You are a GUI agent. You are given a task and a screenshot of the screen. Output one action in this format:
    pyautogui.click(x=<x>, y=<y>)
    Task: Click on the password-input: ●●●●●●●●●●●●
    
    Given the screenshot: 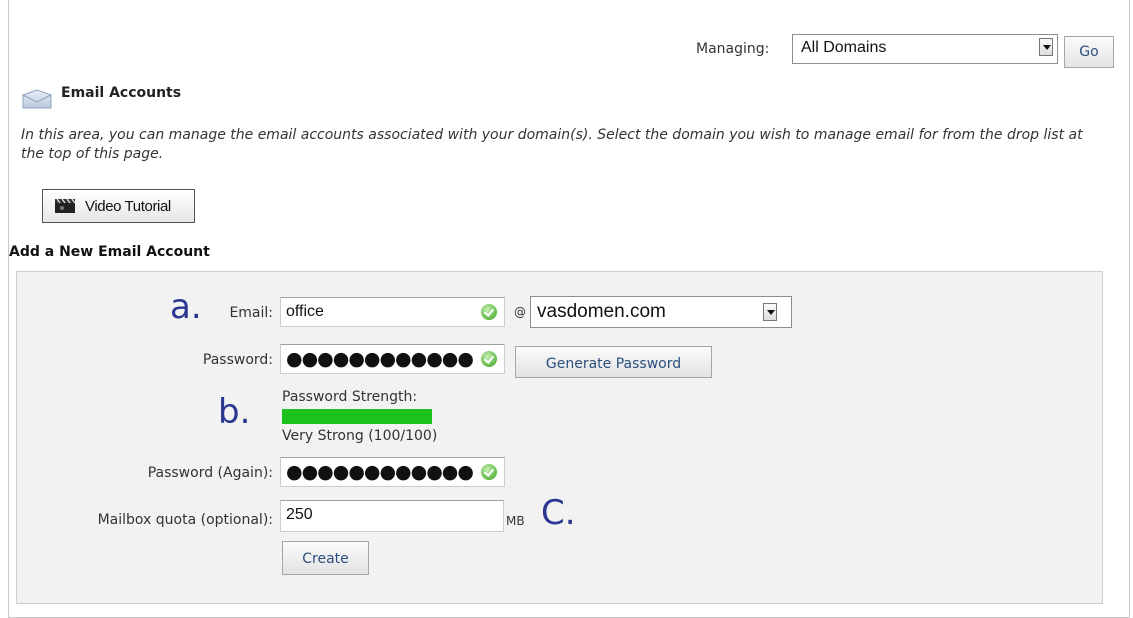 What is the action you would take?
    pyautogui.click(x=392, y=359)
    